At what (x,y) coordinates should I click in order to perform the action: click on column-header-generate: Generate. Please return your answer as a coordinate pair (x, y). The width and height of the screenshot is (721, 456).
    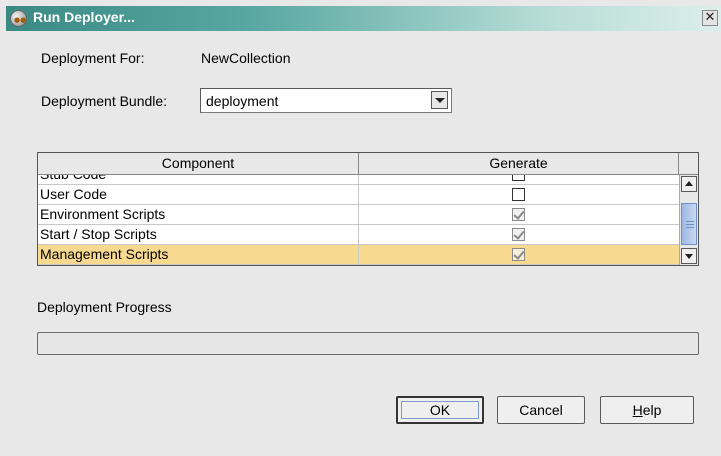
    Looking at the image, I should click on (519, 163).